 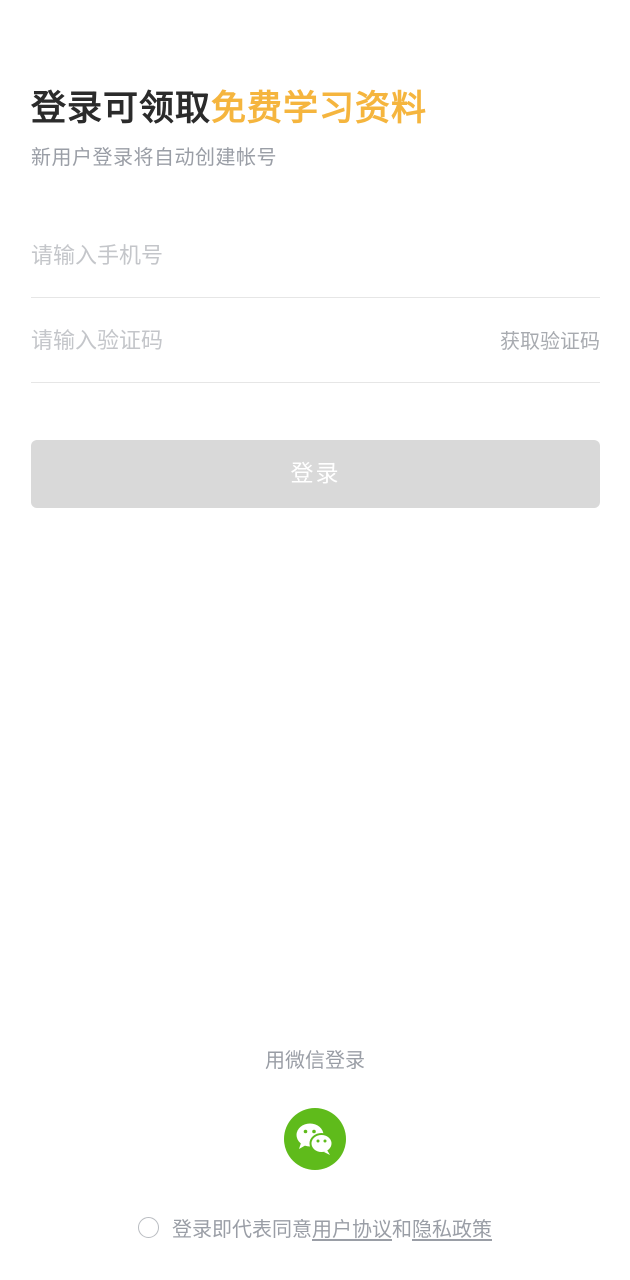 I want to click on phone-field, so click(x=315, y=256).